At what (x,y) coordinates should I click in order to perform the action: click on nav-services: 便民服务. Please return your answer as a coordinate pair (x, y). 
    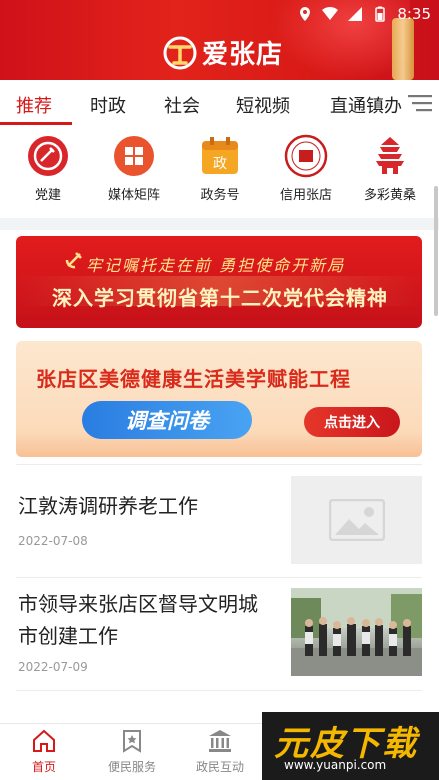
    Looking at the image, I should click on (132, 751).